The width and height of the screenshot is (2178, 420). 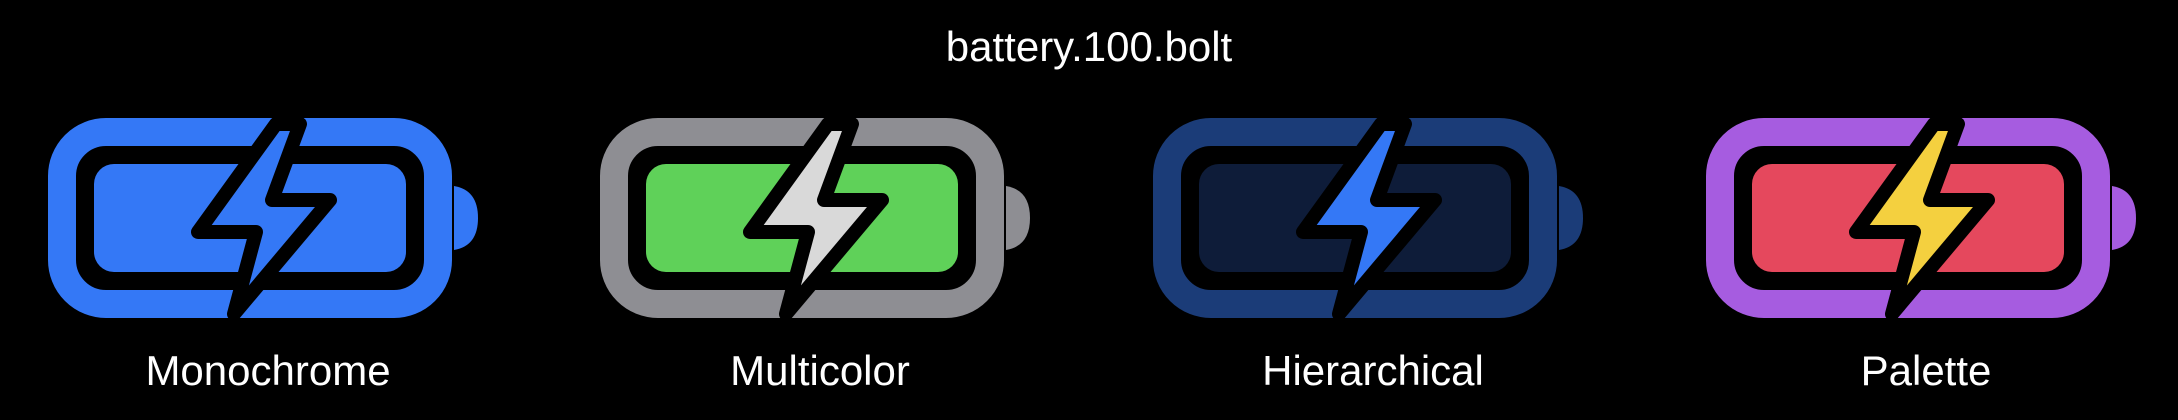 What do you see at coordinates (1373, 370) in the screenshot?
I see `variant-label: Hierarchical` at bounding box center [1373, 370].